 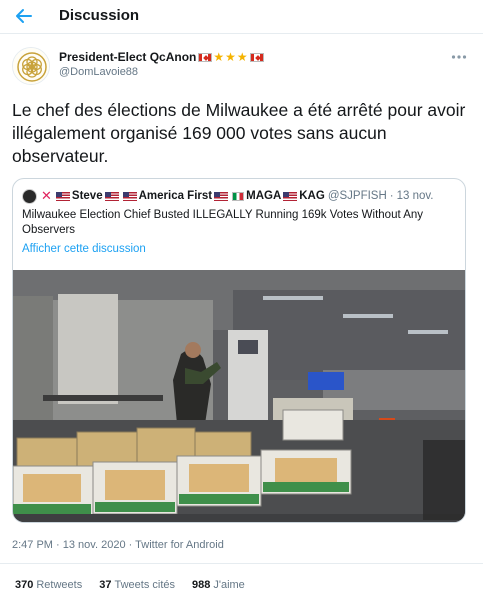 I want to click on quotes-label: Tweets cités, so click(x=144, y=585).